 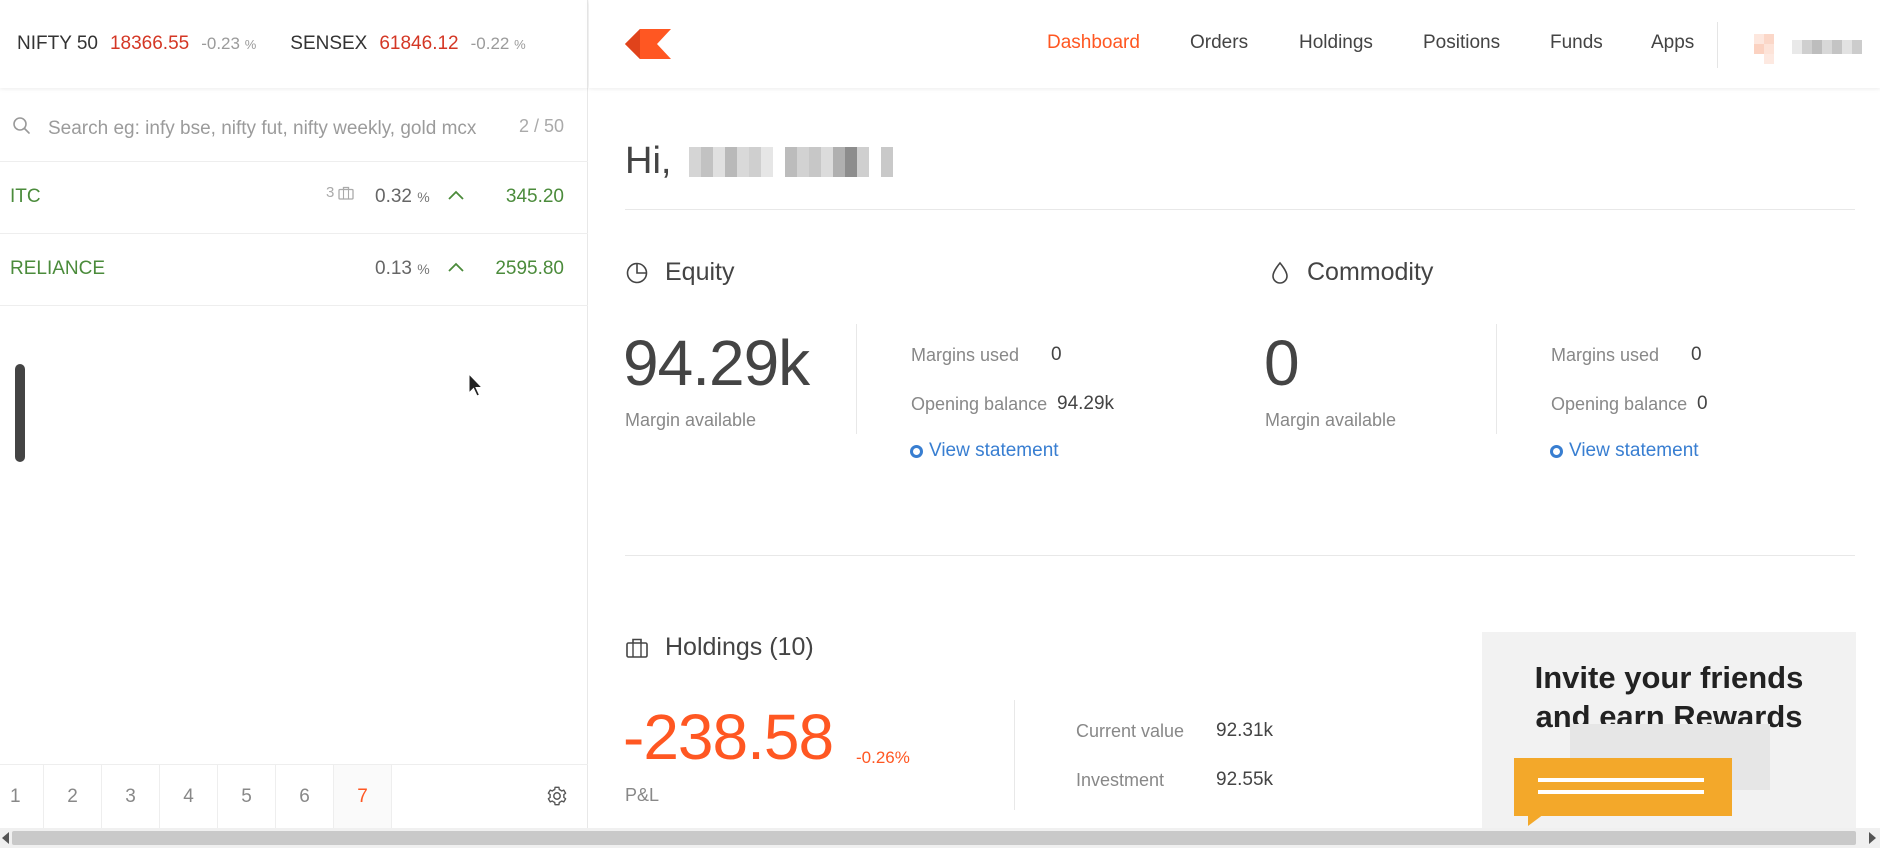 What do you see at coordinates (534, 196) in the screenshot?
I see `instrument-price: 345.20` at bounding box center [534, 196].